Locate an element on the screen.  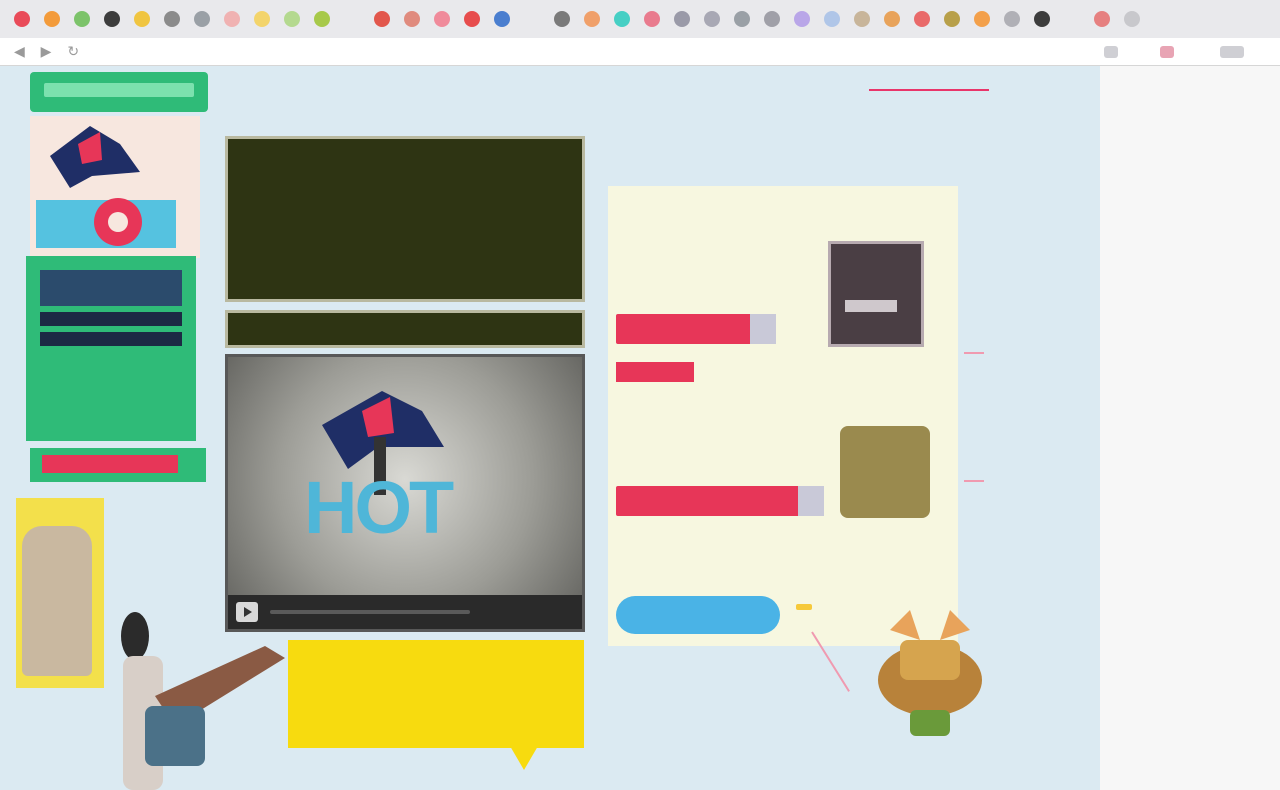
top-nav is located at coordinates (607, 90).